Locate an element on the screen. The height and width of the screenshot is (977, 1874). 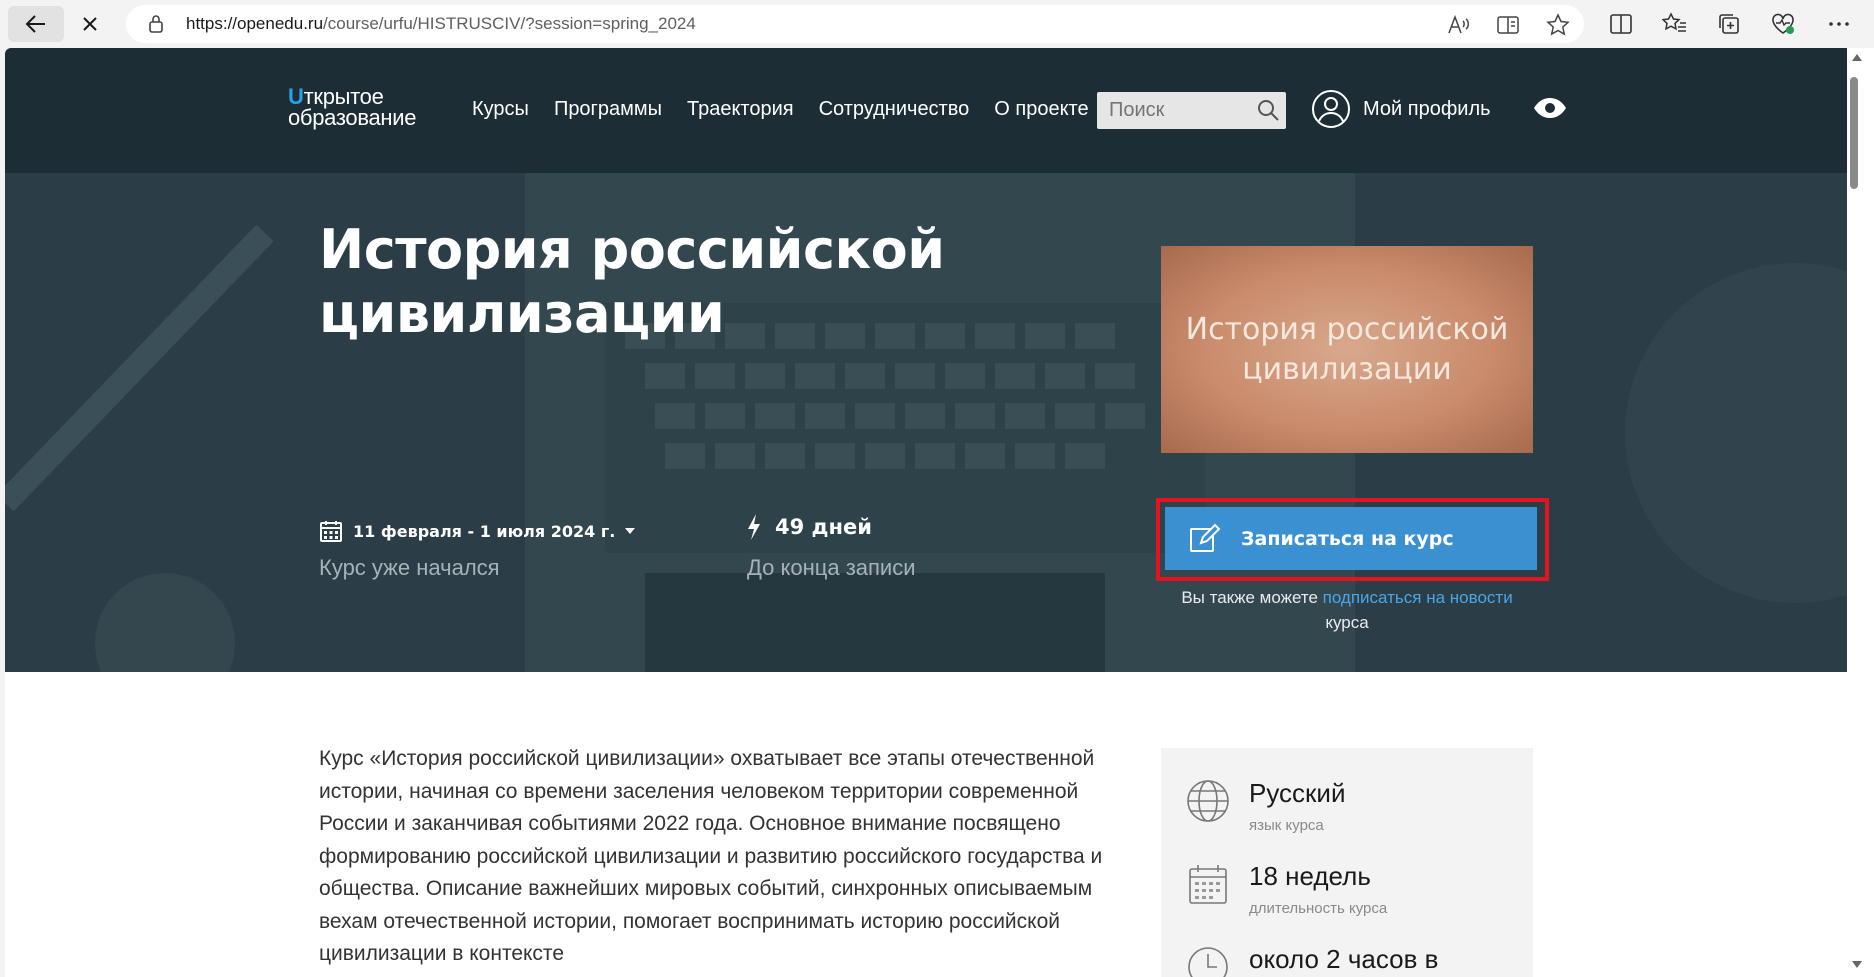
enroll-button: Записаться на курс is located at coordinates (1351, 538).